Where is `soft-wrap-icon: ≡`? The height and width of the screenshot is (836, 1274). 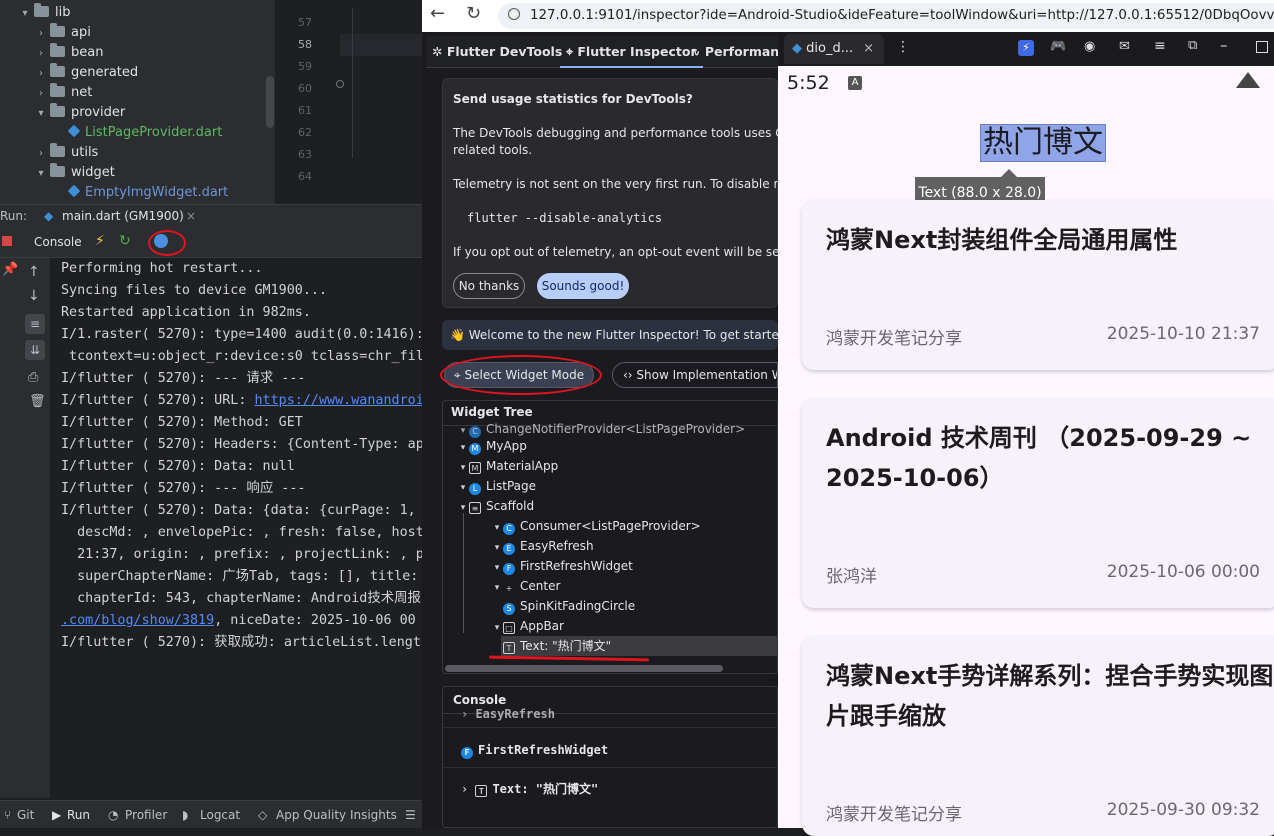
soft-wrap-icon: ≡ is located at coordinates (35, 324).